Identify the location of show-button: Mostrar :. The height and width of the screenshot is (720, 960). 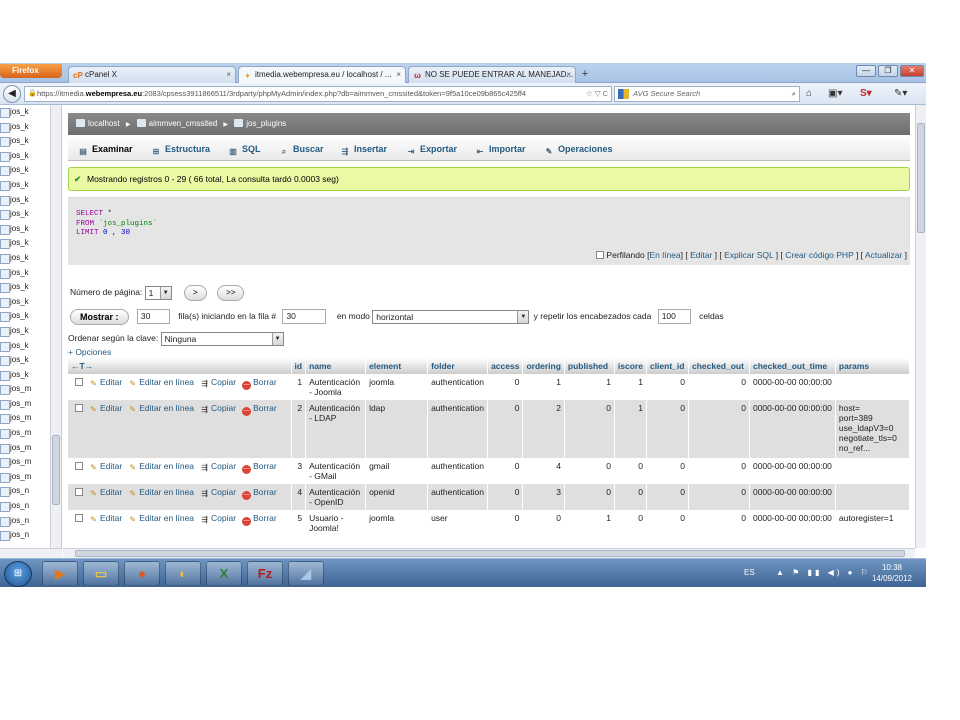
(99, 316).